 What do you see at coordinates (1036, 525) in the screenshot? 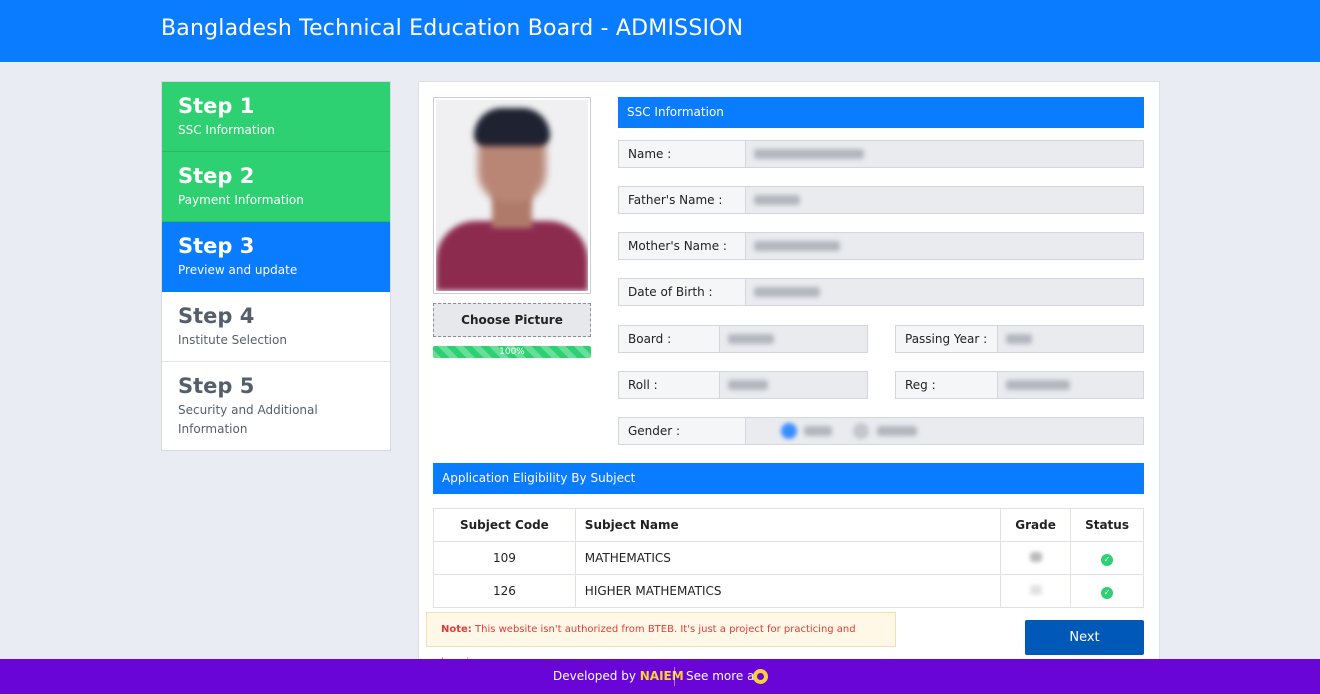
I see `column-grade: Grade` at bounding box center [1036, 525].